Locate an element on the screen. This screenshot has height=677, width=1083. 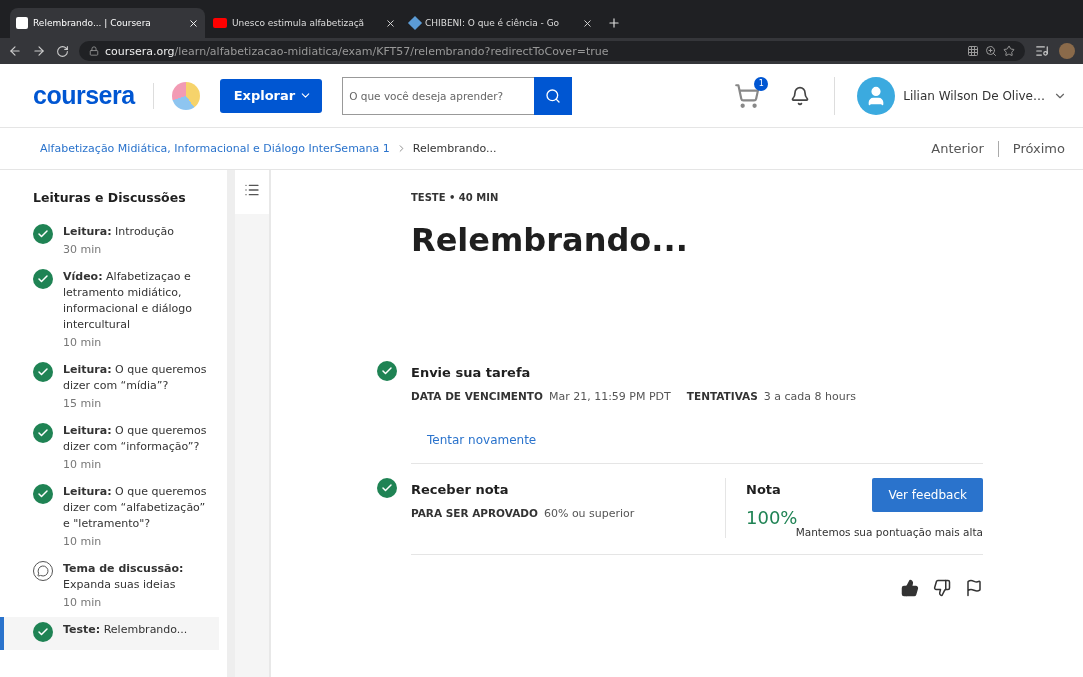
eyebrow: TESTE • 40 MIN is located at coordinates (455, 197).